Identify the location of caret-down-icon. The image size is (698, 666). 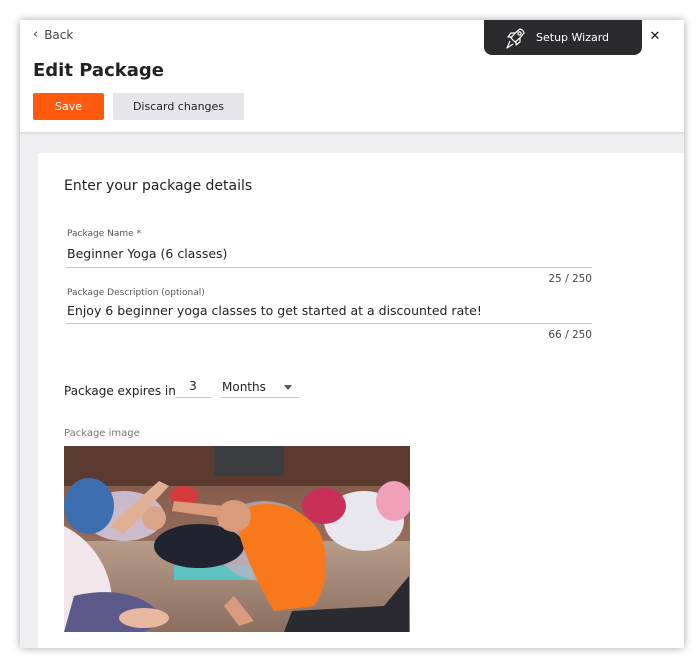
(288, 387).